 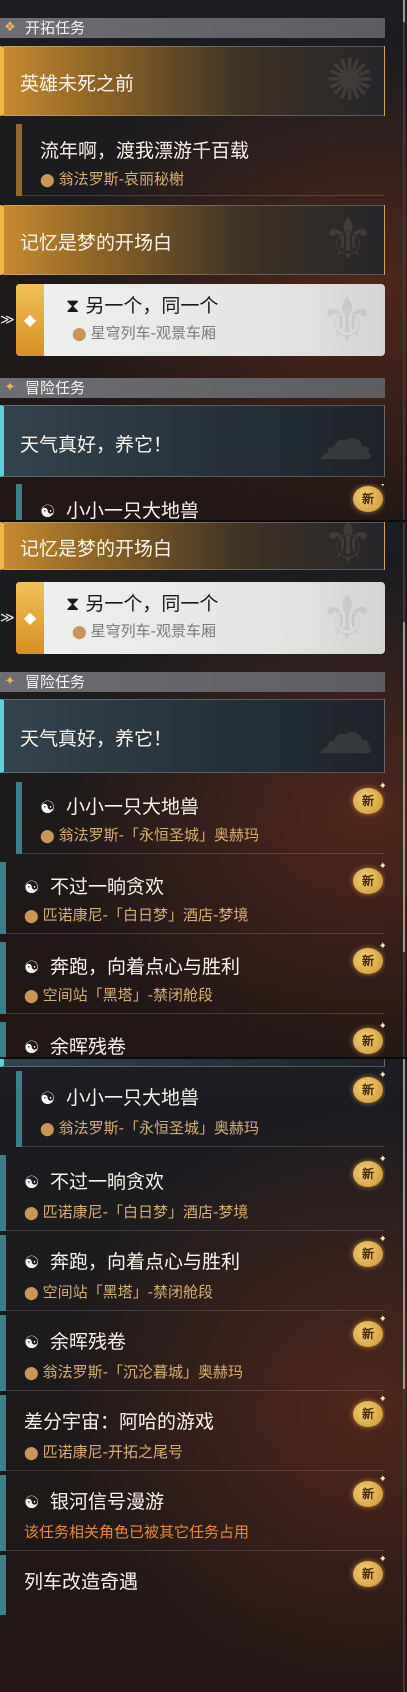 I want to click on quest-card-weather-clipped, so click(x=192, y=1063).